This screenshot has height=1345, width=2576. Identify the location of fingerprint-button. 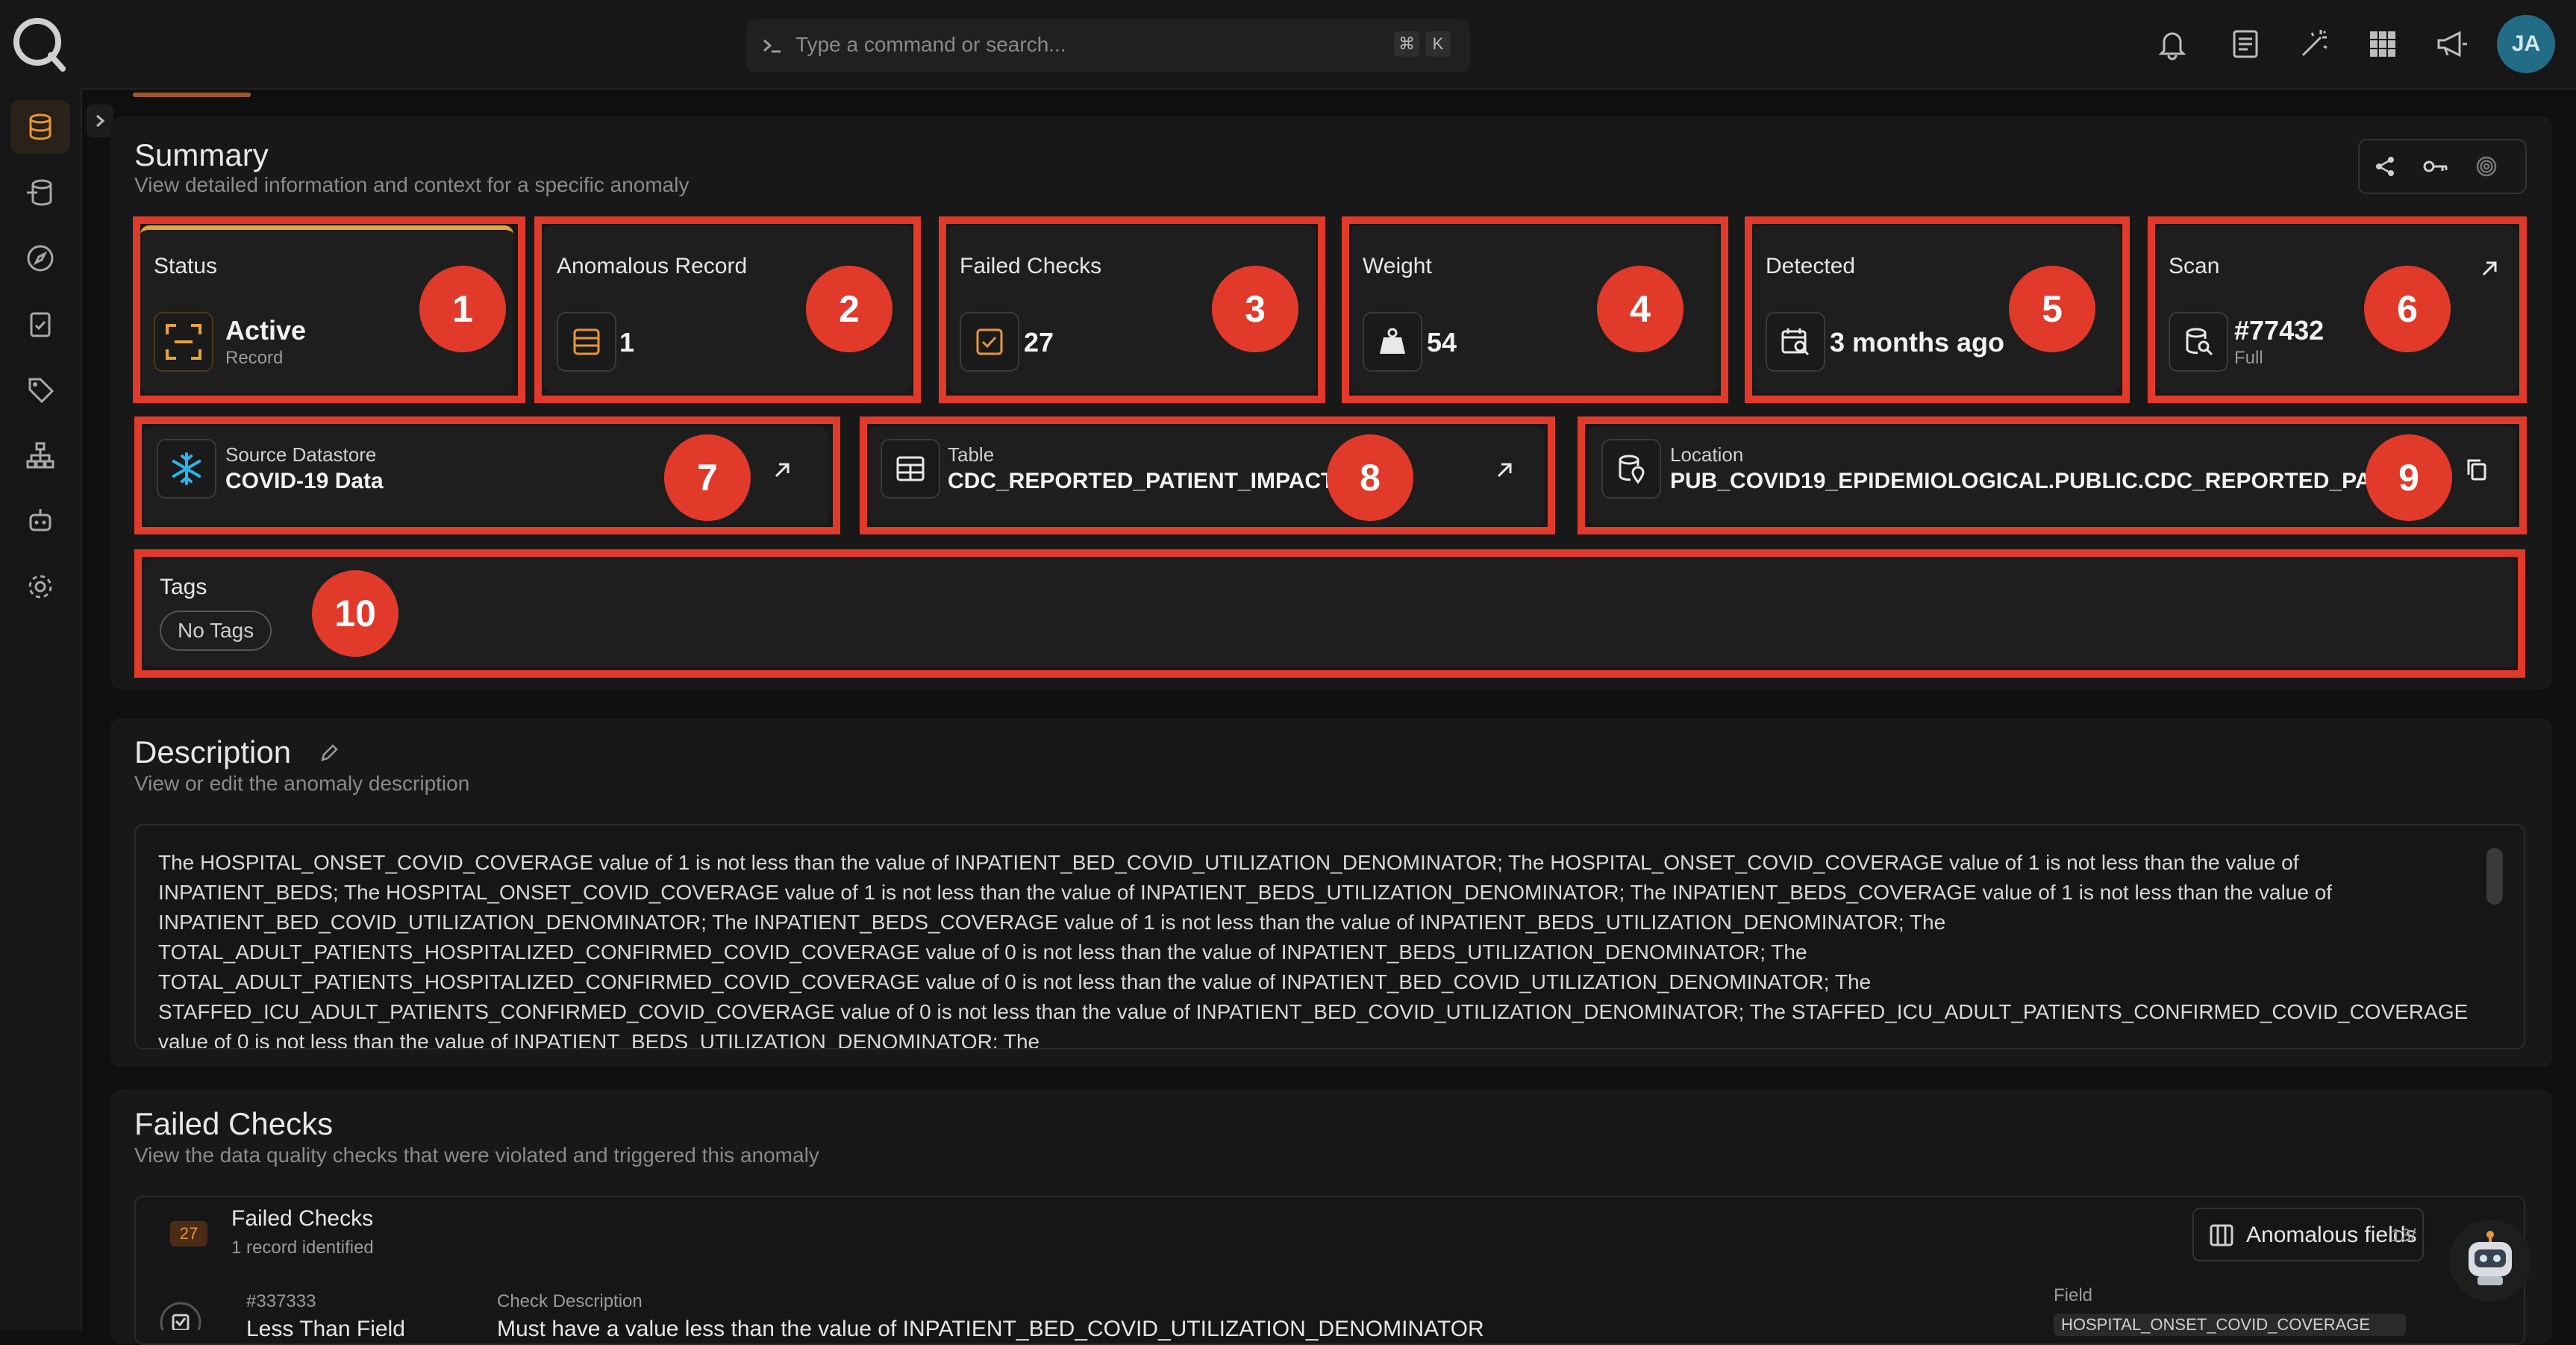
(2486, 166).